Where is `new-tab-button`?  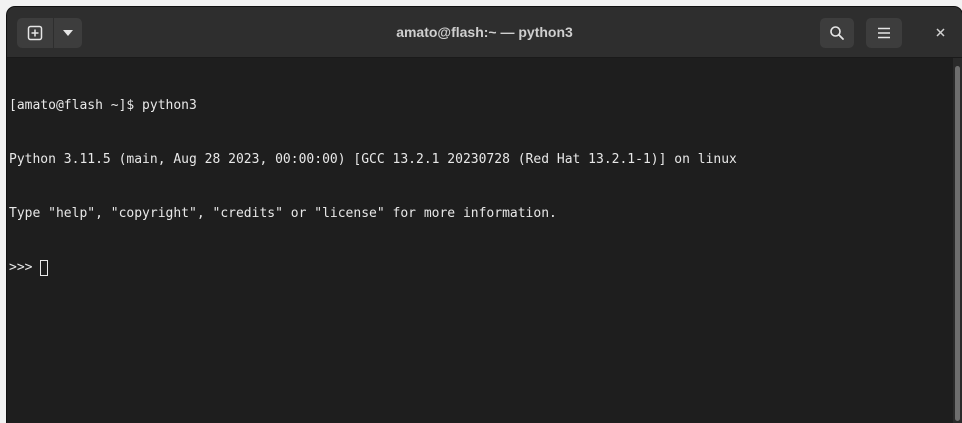
new-tab-button is located at coordinates (35, 33).